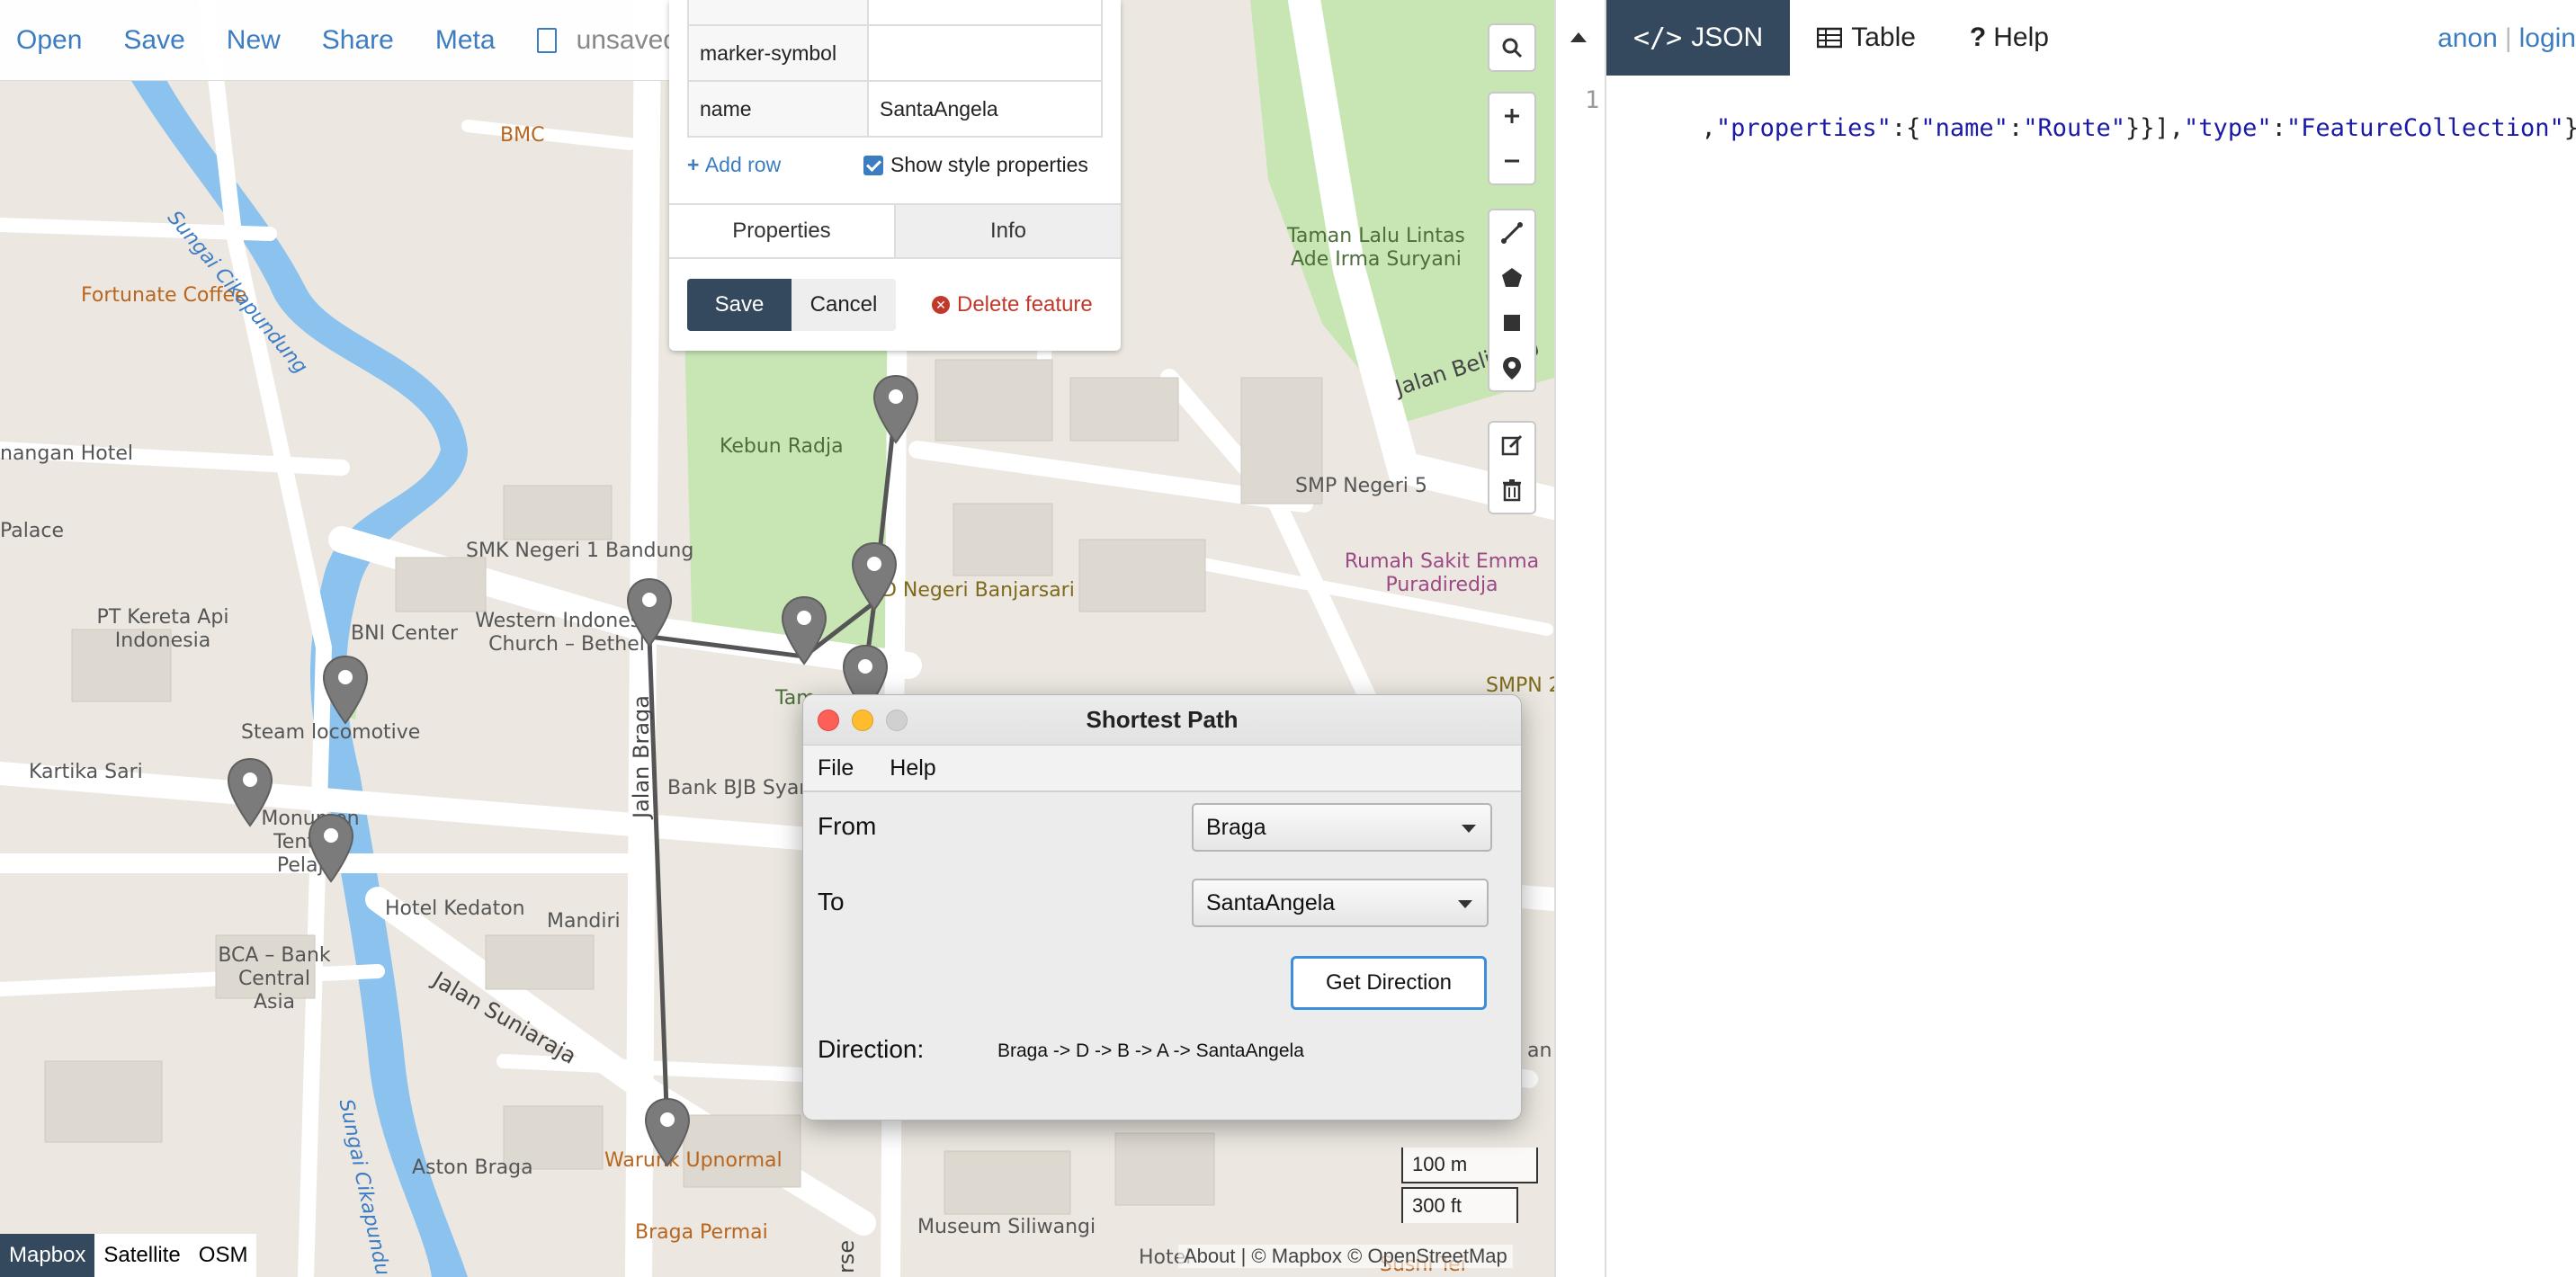  I want to click on minimize-window-icon, so click(862, 720).